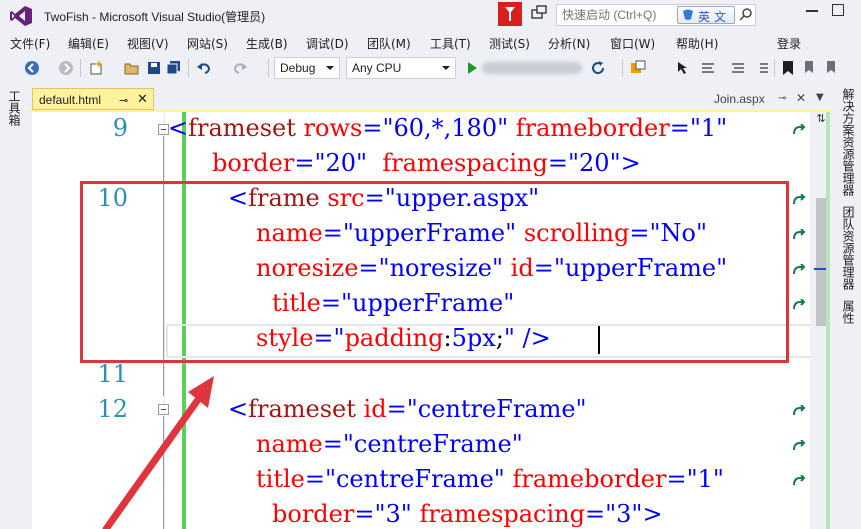 This screenshot has height=529, width=861. What do you see at coordinates (688, 14) in the screenshot?
I see `ime-icon` at bounding box center [688, 14].